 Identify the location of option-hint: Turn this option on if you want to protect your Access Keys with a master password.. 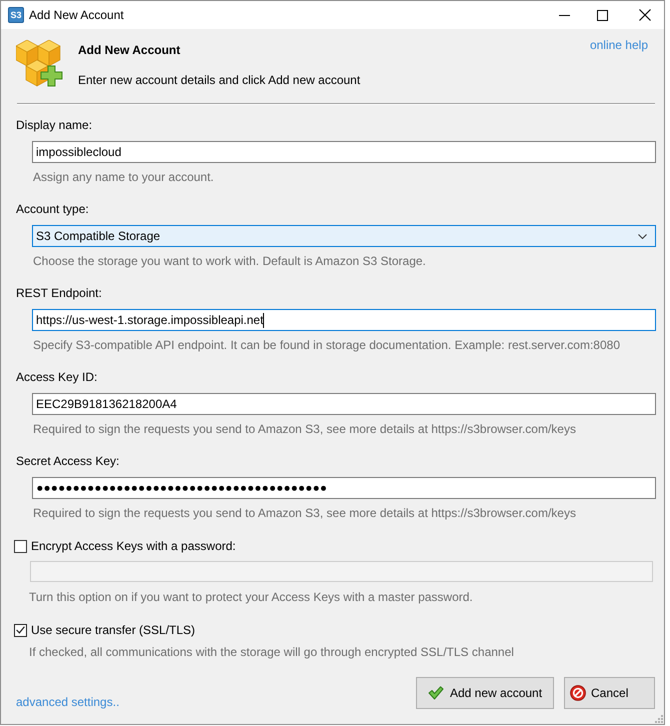
(251, 597).